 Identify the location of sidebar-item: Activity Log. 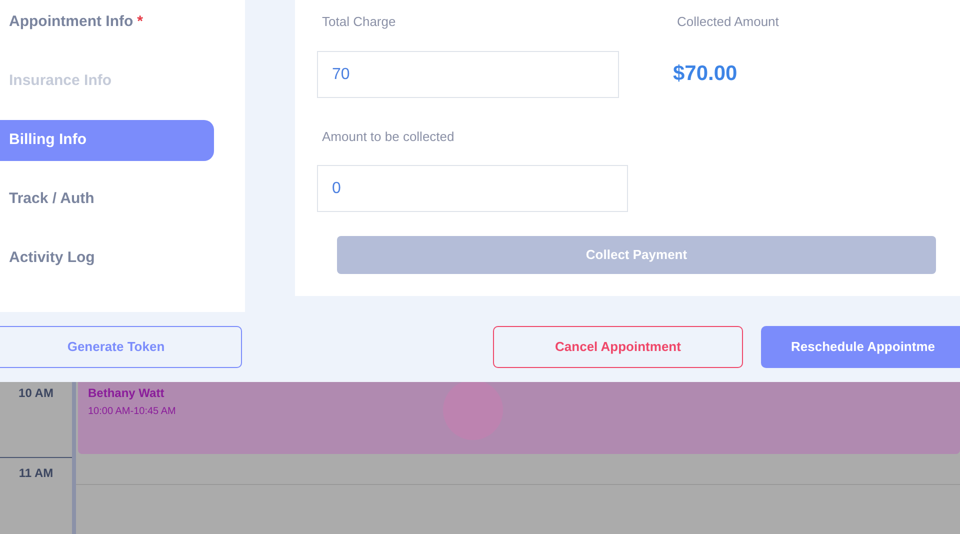
(107, 258).